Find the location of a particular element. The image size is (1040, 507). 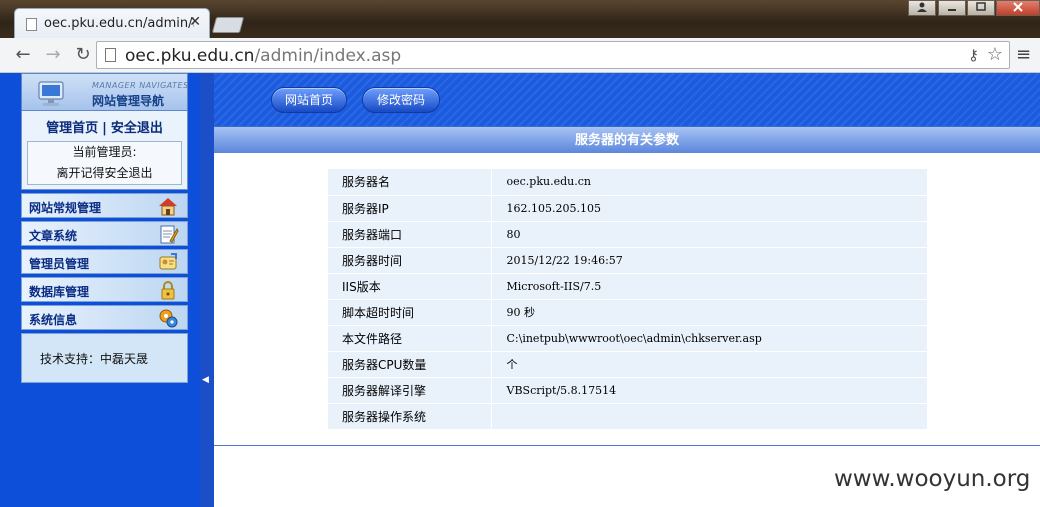

menu-item-site-management: 网站常规管理 is located at coordinates (104, 205).